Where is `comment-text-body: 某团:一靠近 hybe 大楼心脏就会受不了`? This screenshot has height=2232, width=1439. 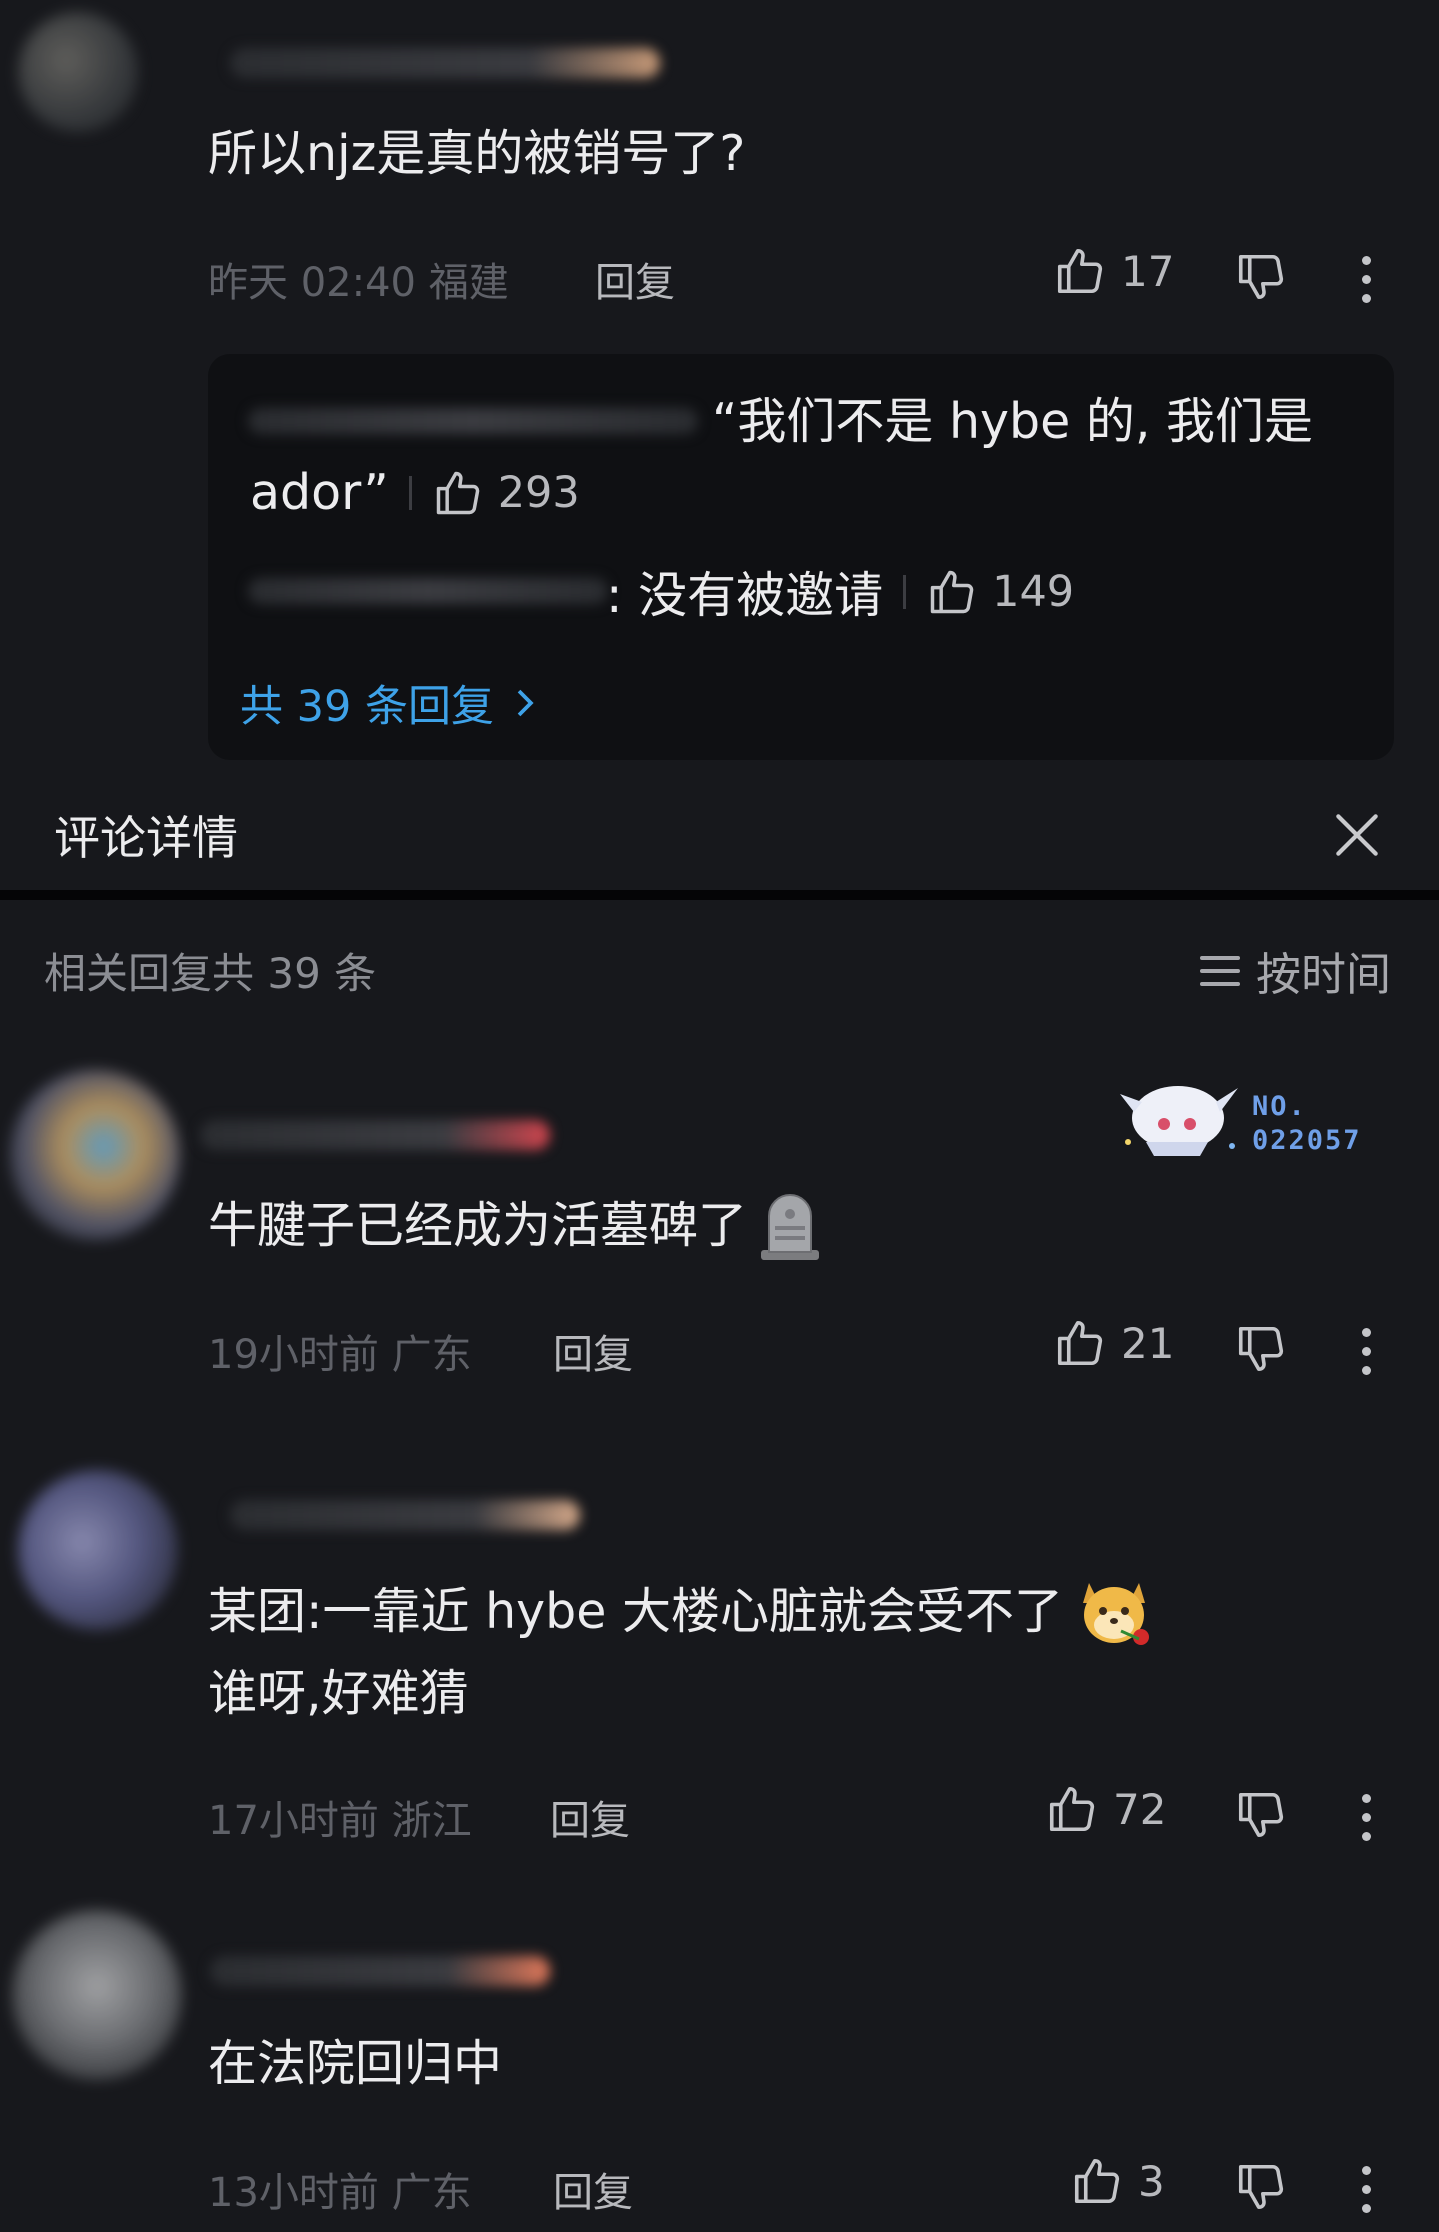 comment-text-body: 某团:一靠近 hybe 大楼心脏就会受不了 is located at coordinates (635, 1611).